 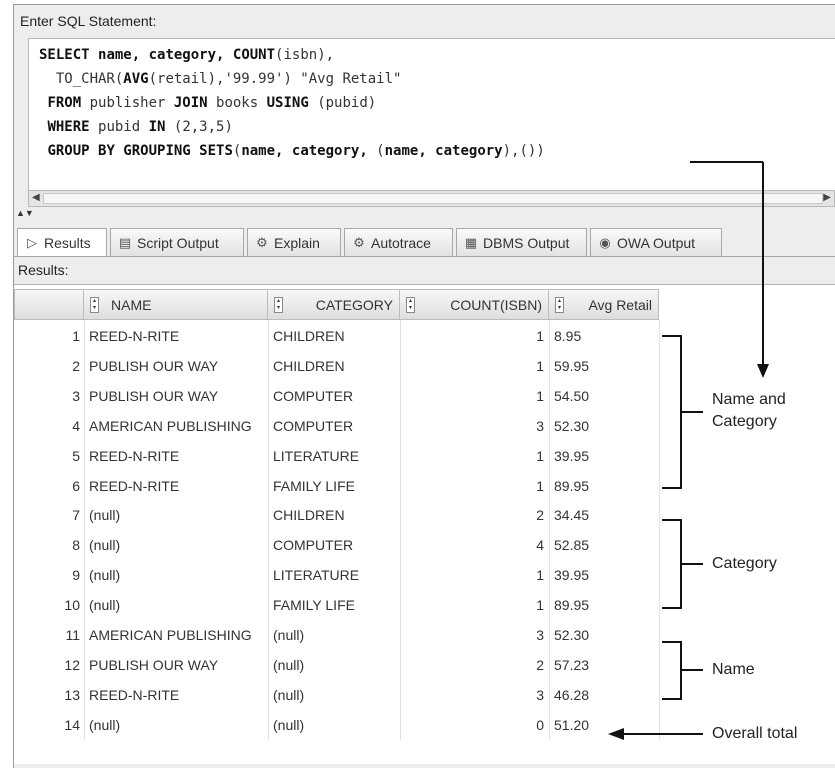 What do you see at coordinates (755, 733) in the screenshot?
I see `overall-total-annotation: Overall total` at bounding box center [755, 733].